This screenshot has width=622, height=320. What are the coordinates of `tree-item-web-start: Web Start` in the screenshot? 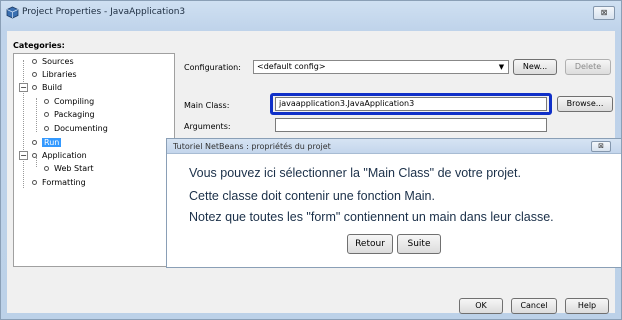 It's located at (69, 168).